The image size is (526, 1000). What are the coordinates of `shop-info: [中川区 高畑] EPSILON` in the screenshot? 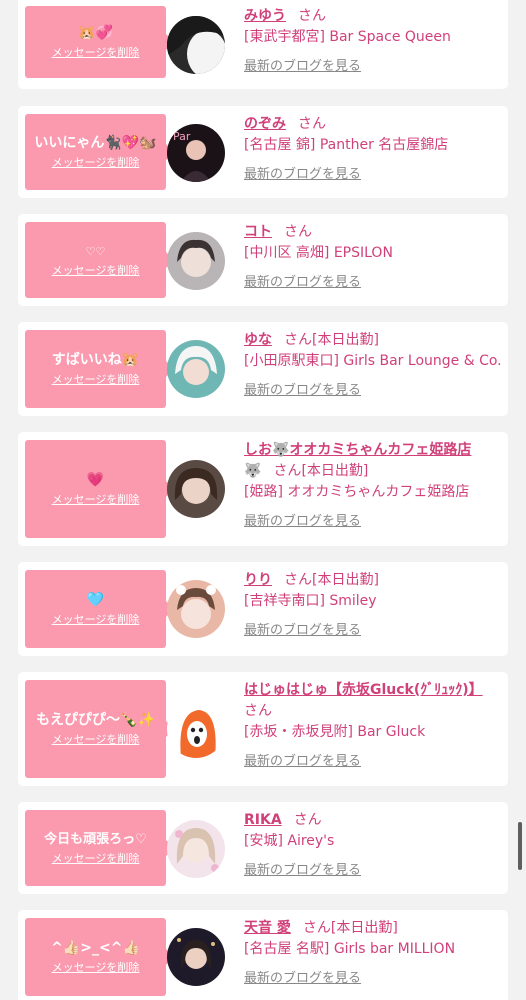 It's located at (318, 253).